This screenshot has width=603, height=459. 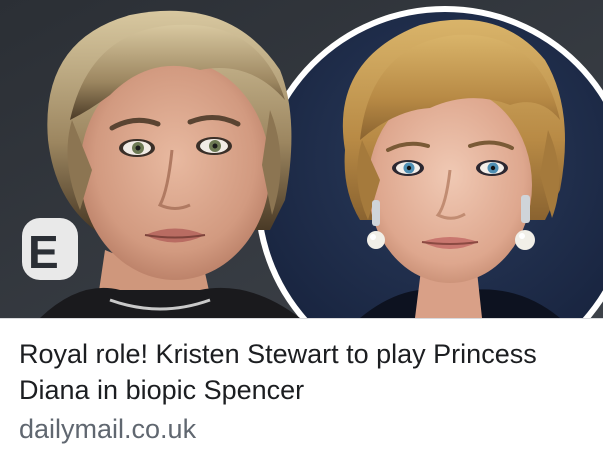 I want to click on background-logo-icon: E, so click(x=50, y=249).